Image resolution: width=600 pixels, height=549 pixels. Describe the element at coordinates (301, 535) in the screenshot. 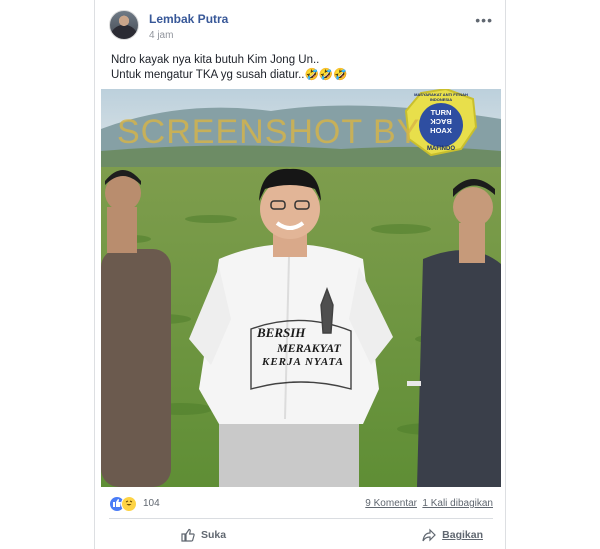

I see `action-bar: Suka Bagikan` at that location.